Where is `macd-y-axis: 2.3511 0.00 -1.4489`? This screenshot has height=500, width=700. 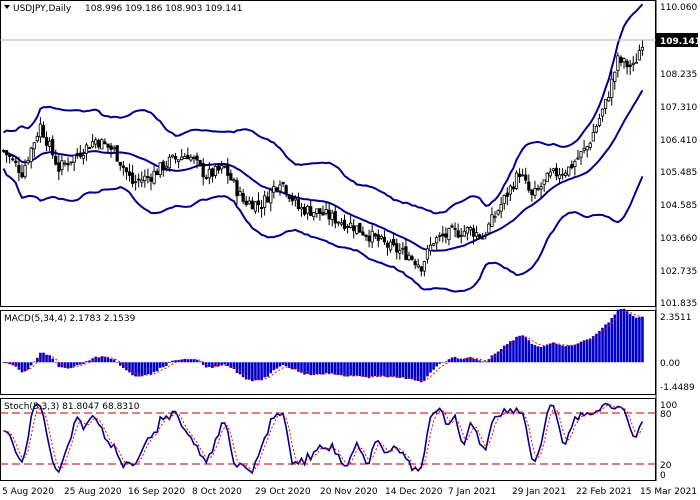
macd-y-axis: 2.3511 0.00 -1.4489 is located at coordinates (677, 353).